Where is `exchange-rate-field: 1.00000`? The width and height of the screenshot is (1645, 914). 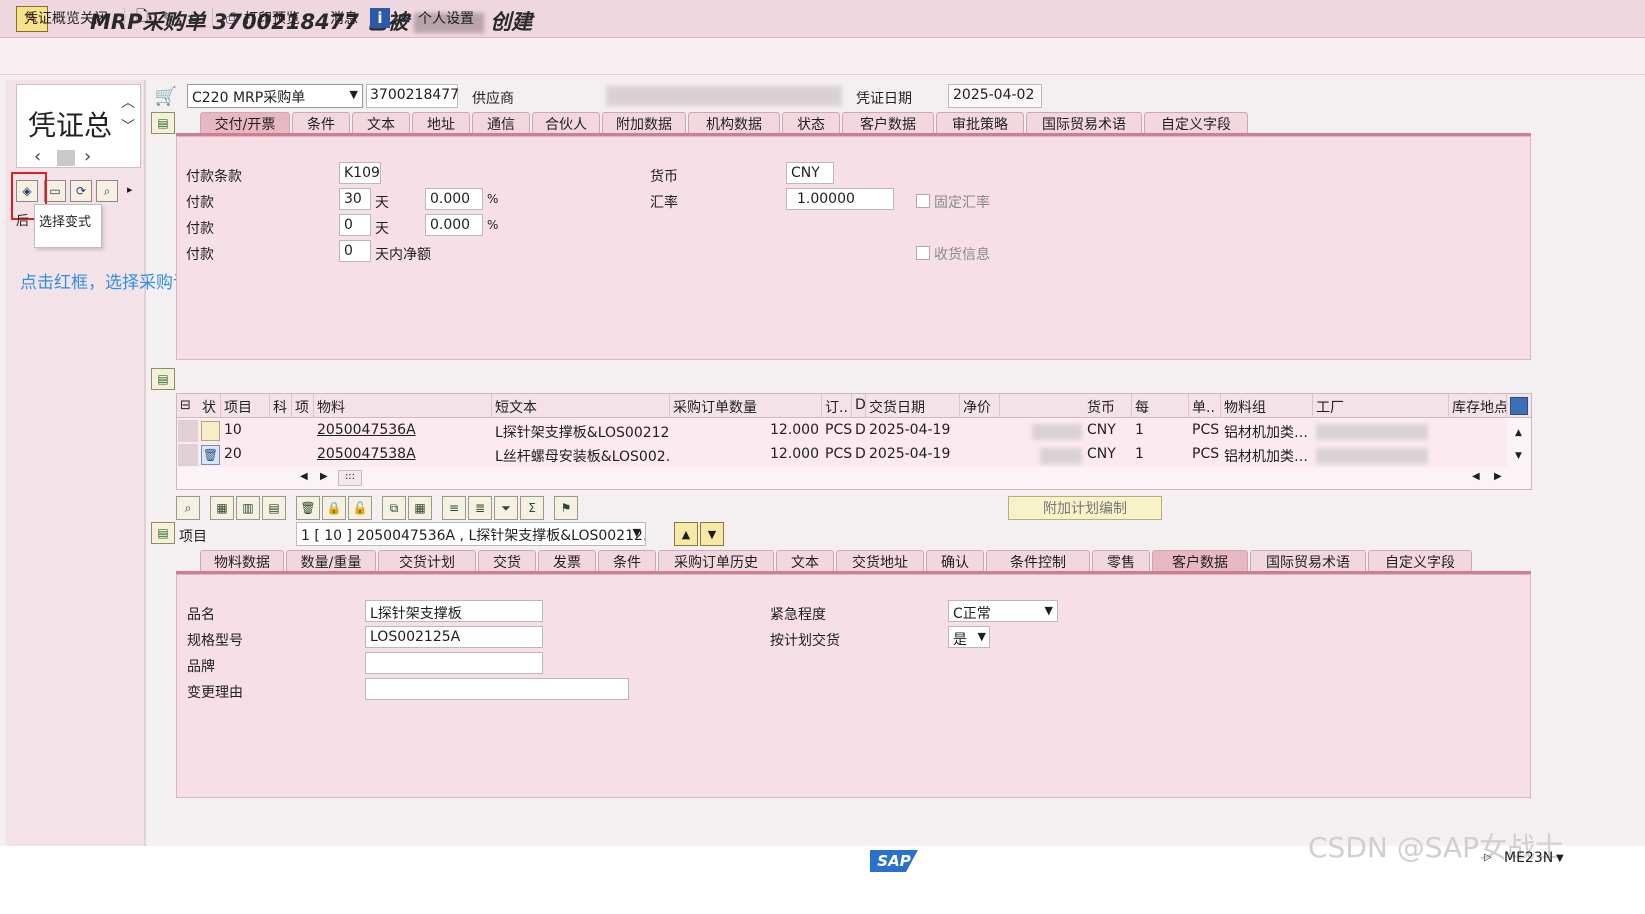
exchange-rate-field: 1.00000 is located at coordinates (840, 199).